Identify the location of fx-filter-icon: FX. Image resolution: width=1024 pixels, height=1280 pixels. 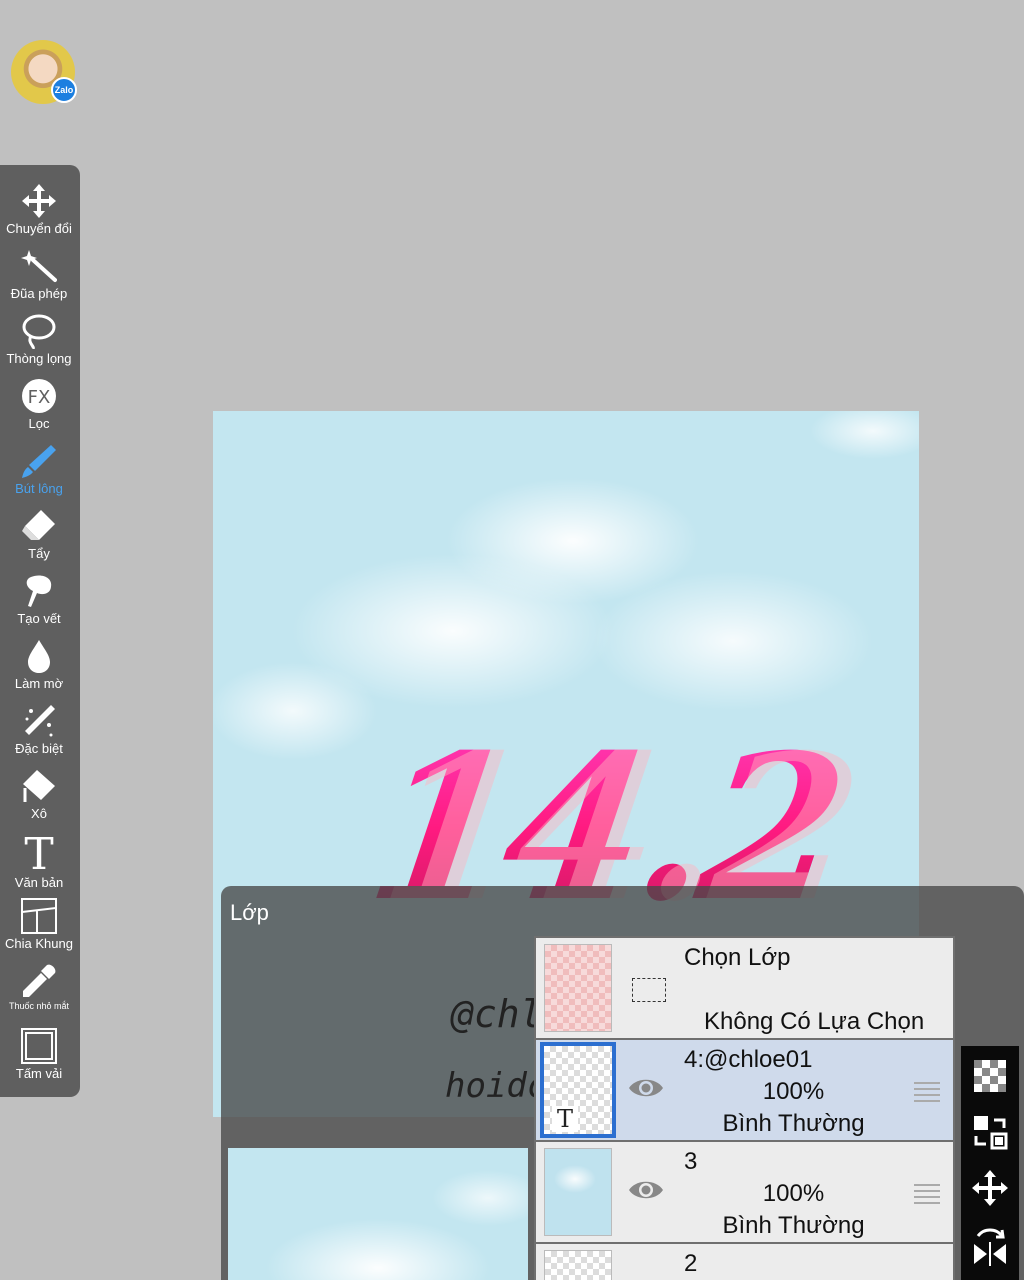
(39, 396).